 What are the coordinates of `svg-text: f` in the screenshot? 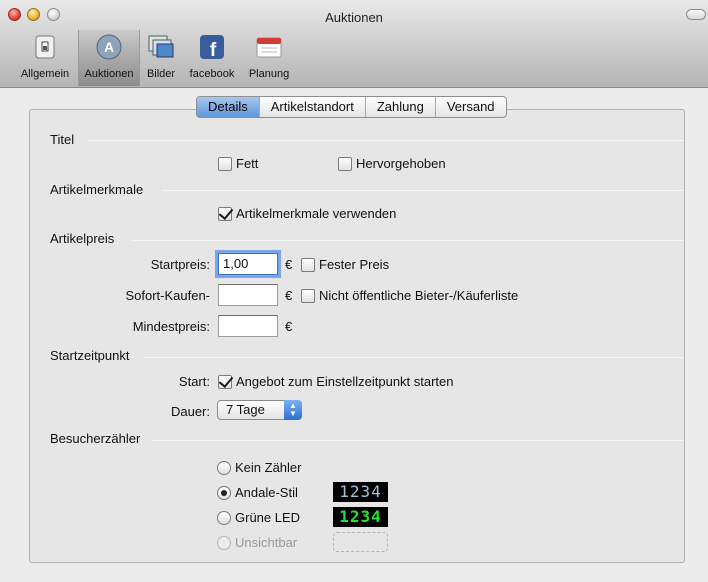 It's located at (213, 50).